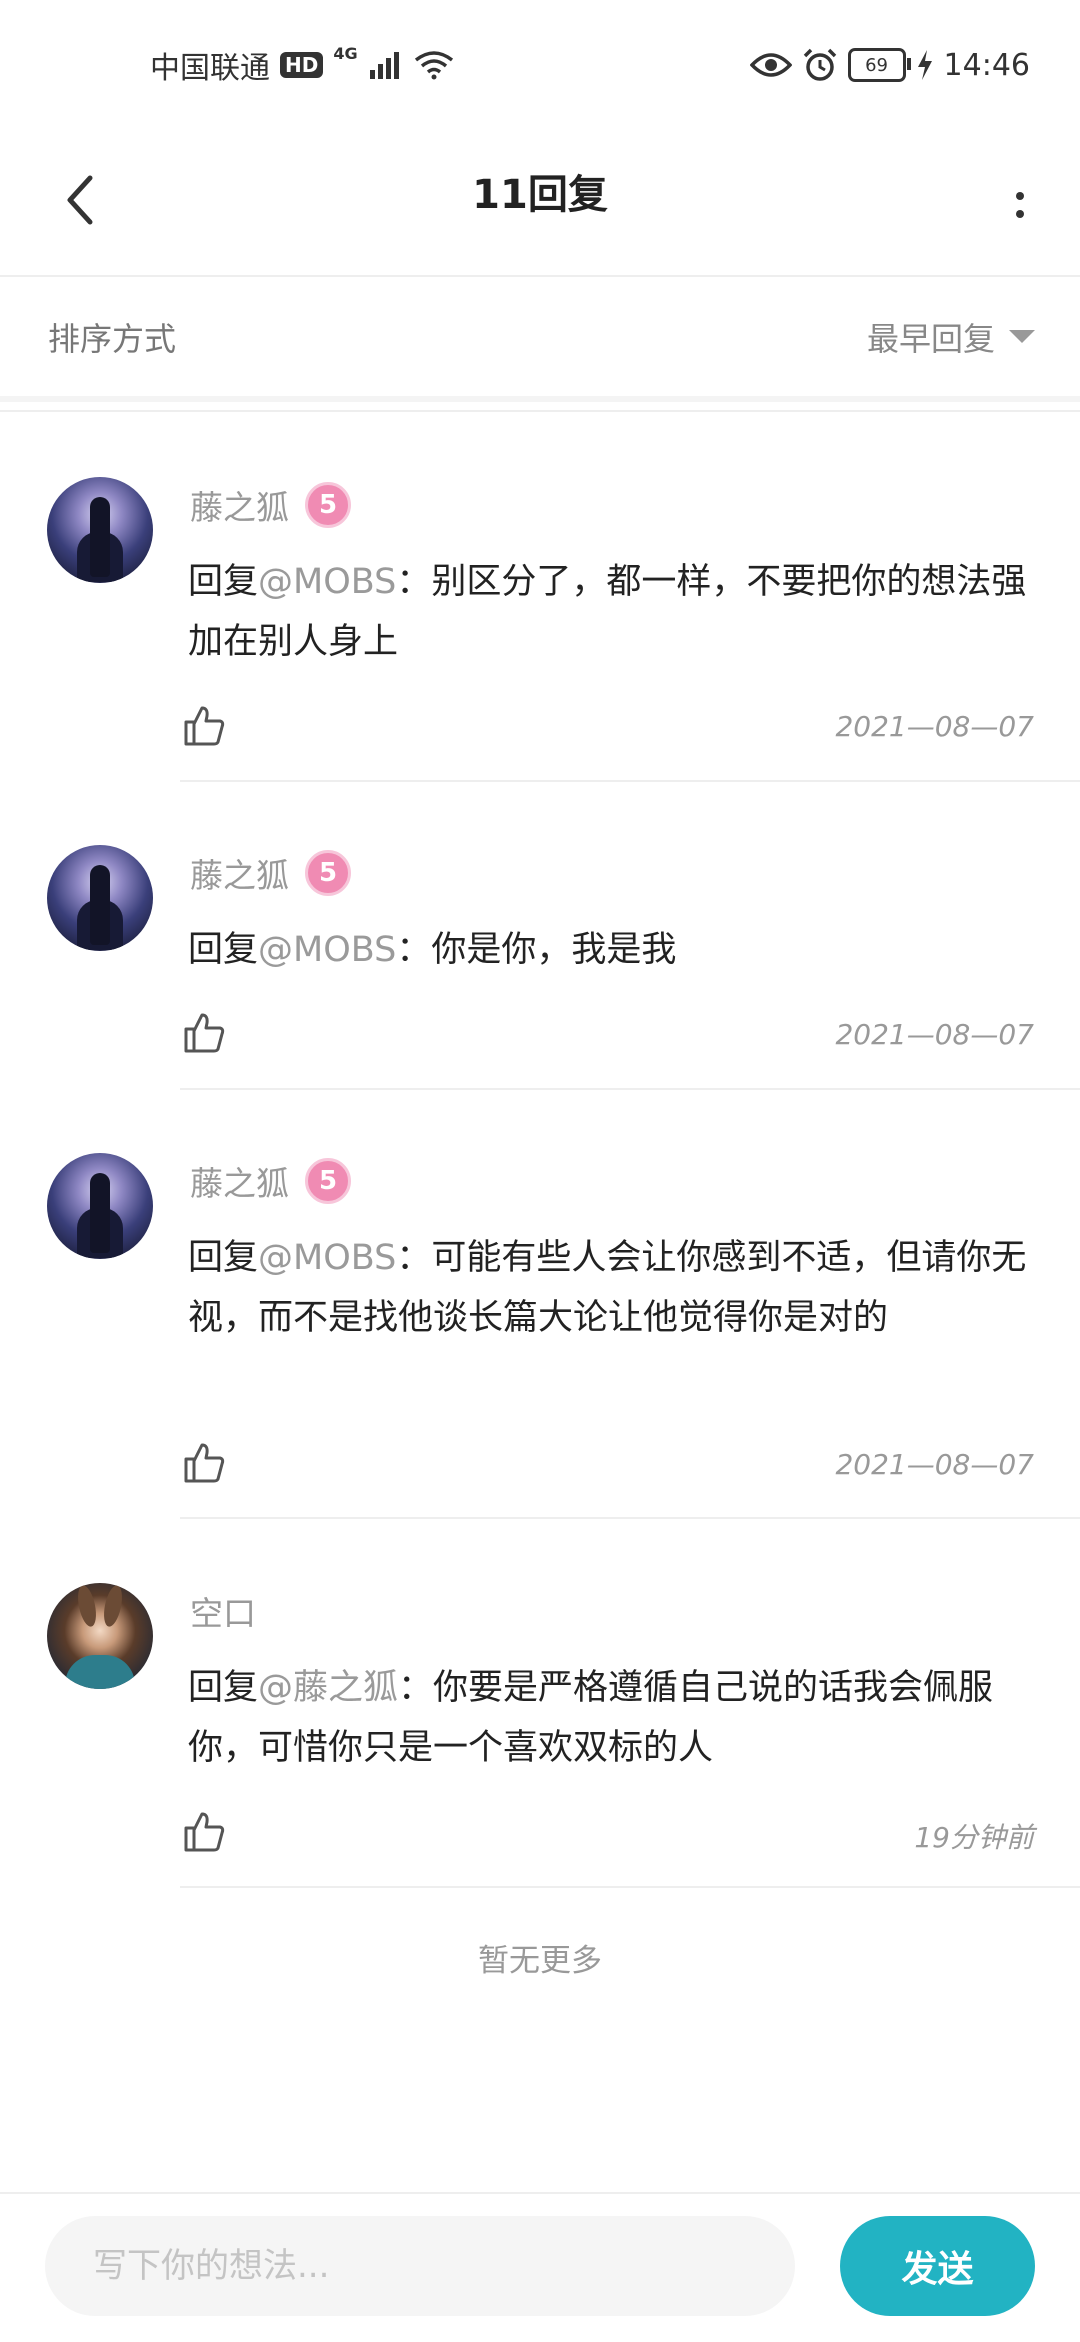  Describe the element at coordinates (536, 950) in the screenshot. I see `comment-body: ：你是你，我是我` at that location.